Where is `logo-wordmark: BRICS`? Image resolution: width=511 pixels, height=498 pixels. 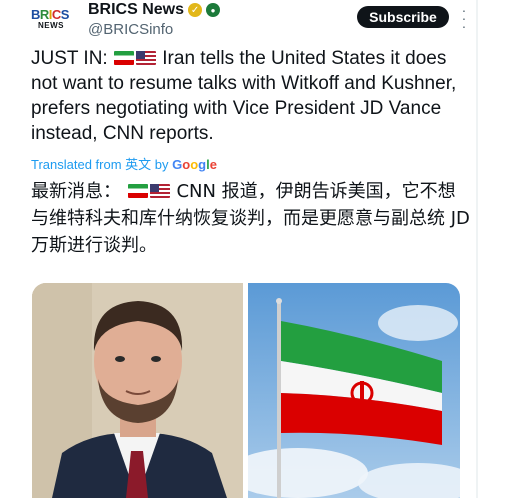
logo-wordmark: BRICS is located at coordinates (50, 14).